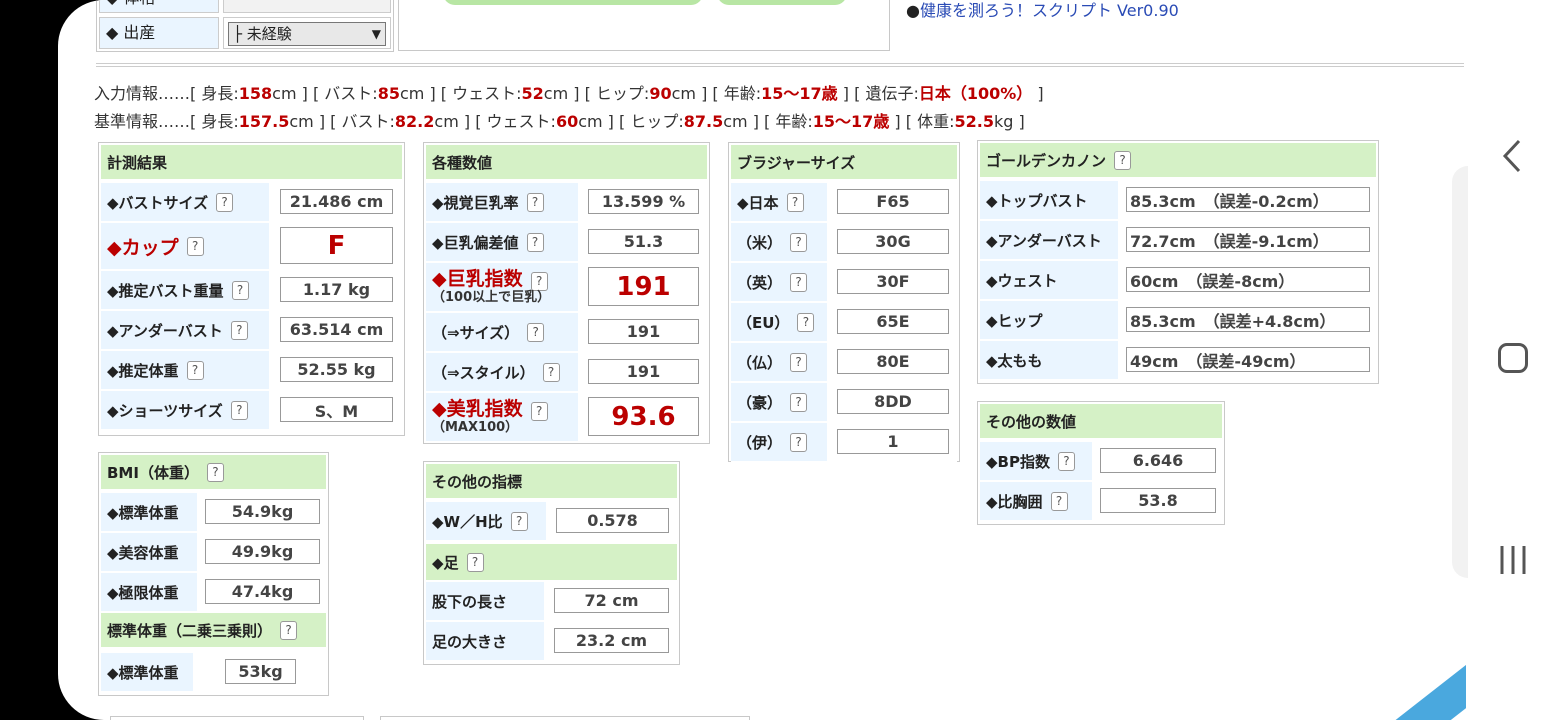  I want to click on golden-canon-header: ゴールデンカノン?, so click(1178, 160).